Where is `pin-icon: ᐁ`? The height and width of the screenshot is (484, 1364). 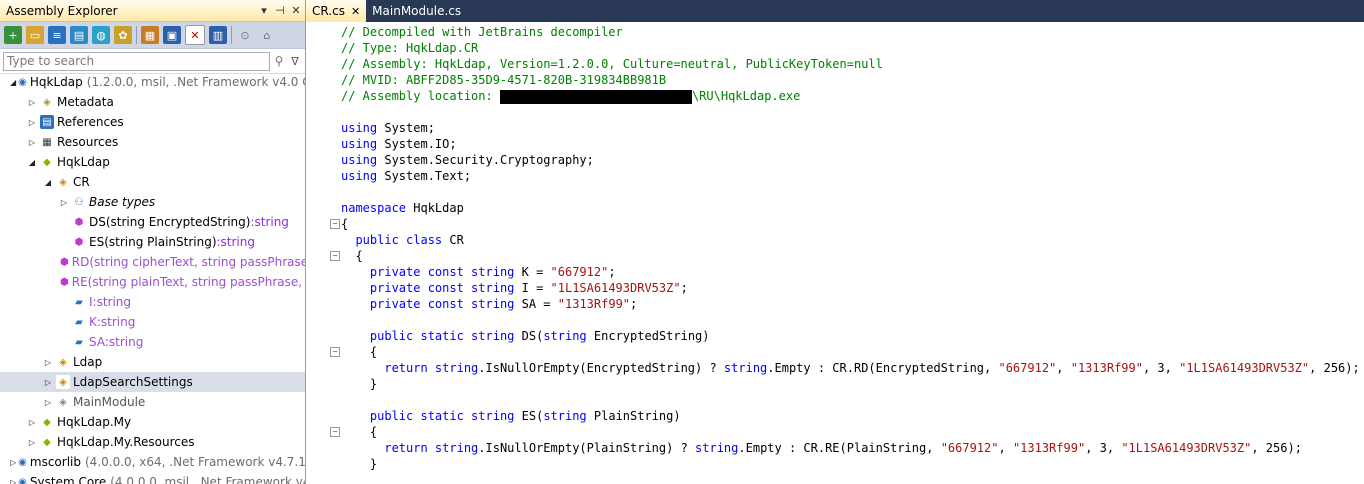
pin-icon: ᐁ is located at coordinates (295, 61).